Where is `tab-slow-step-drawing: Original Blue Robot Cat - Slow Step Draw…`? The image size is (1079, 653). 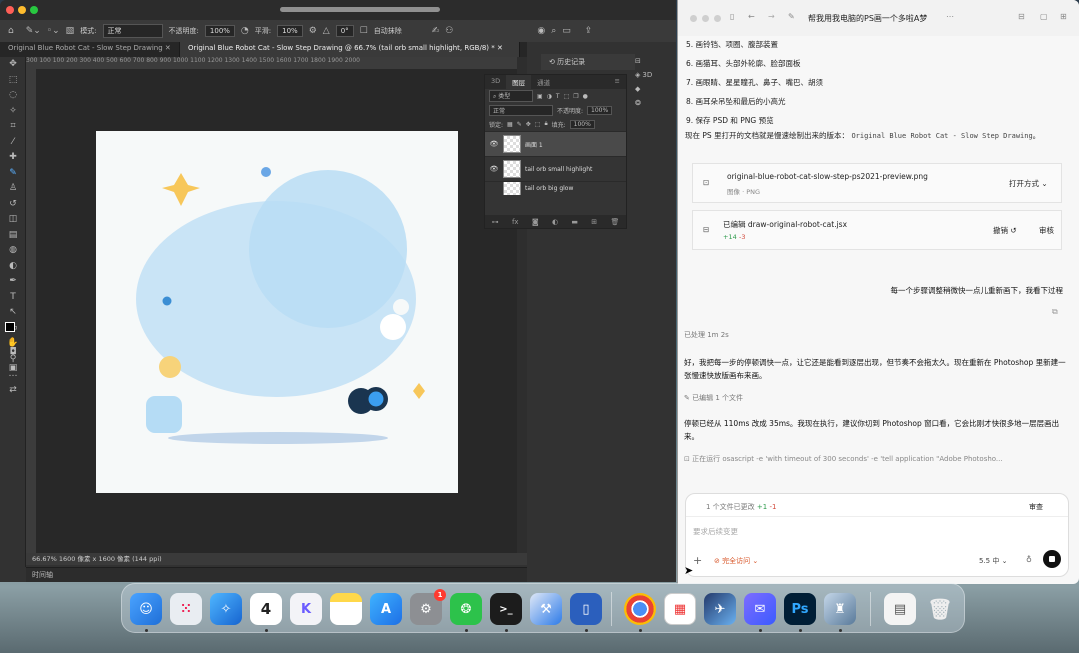
tab-slow-step-drawing: Original Blue Robot Cat - Slow Step Draw… is located at coordinates (90, 49).